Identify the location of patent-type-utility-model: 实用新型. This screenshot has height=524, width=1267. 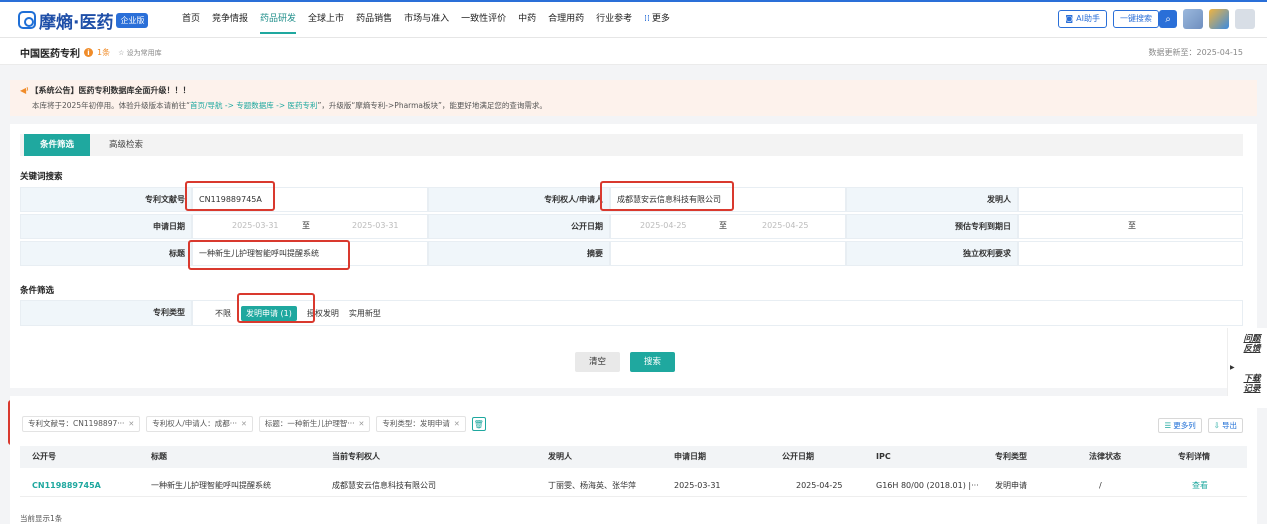
(365, 313).